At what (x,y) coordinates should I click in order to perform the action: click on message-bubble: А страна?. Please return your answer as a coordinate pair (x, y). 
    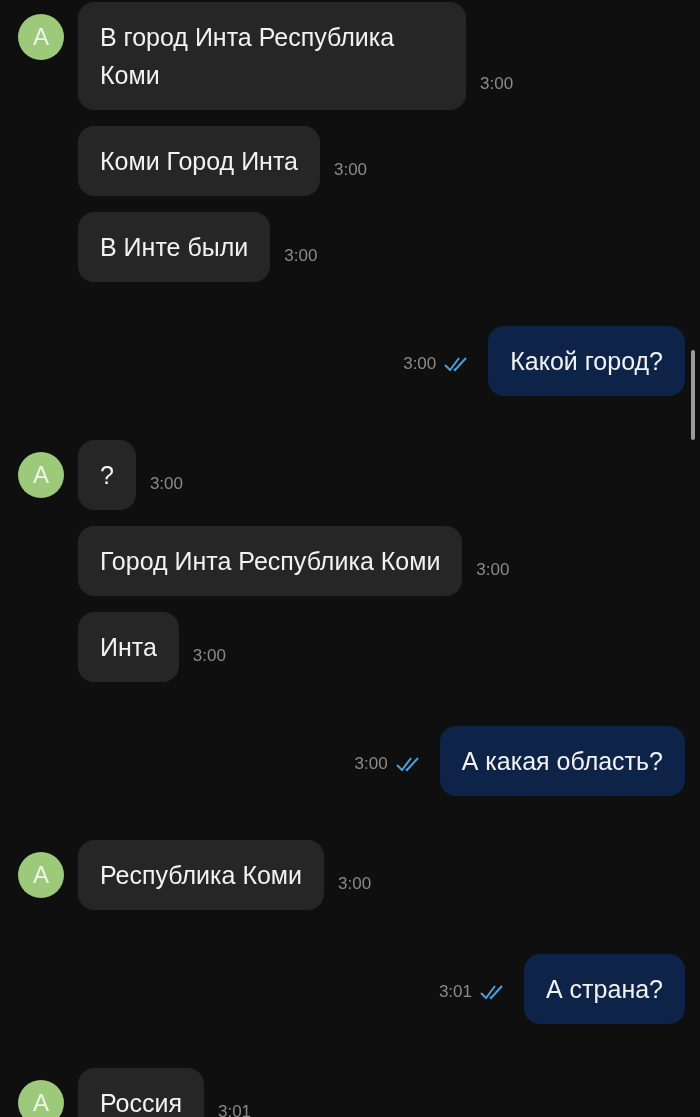
    Looking at the image, I should click on (604, 989).